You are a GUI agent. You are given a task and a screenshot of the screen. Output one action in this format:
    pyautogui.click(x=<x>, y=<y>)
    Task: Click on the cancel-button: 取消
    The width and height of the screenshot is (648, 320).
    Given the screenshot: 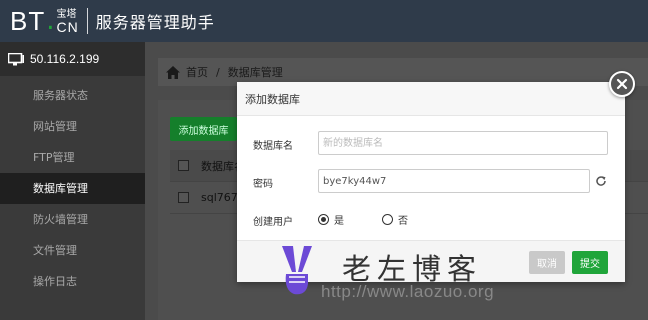 What is the action you would take?
    pyautogui.click(x=547, y=262)
    